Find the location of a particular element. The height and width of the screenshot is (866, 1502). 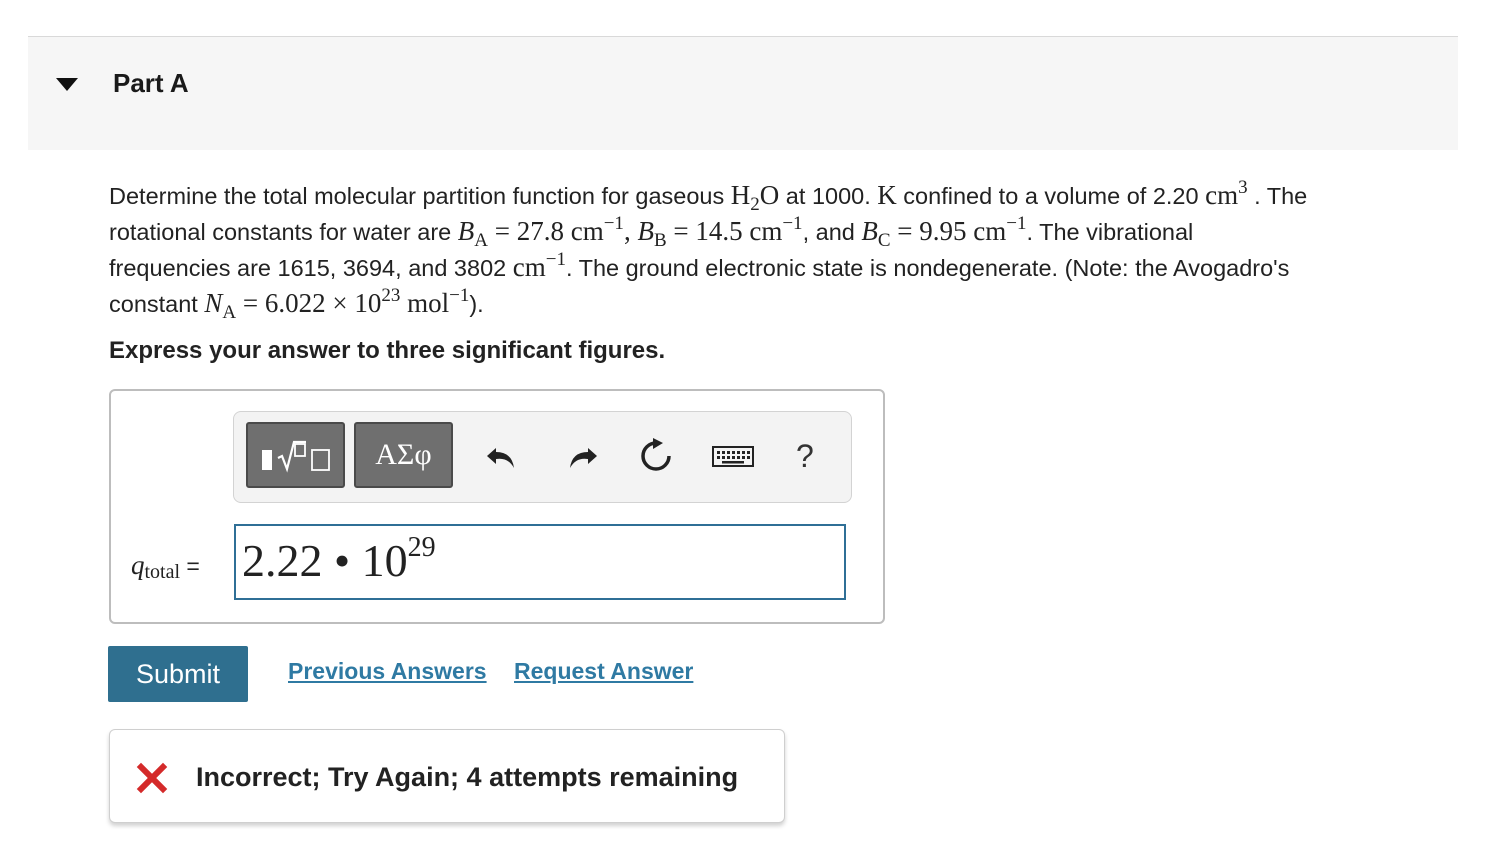

previous-answers-link: Previous Answers is located at coordinates (387, 671).